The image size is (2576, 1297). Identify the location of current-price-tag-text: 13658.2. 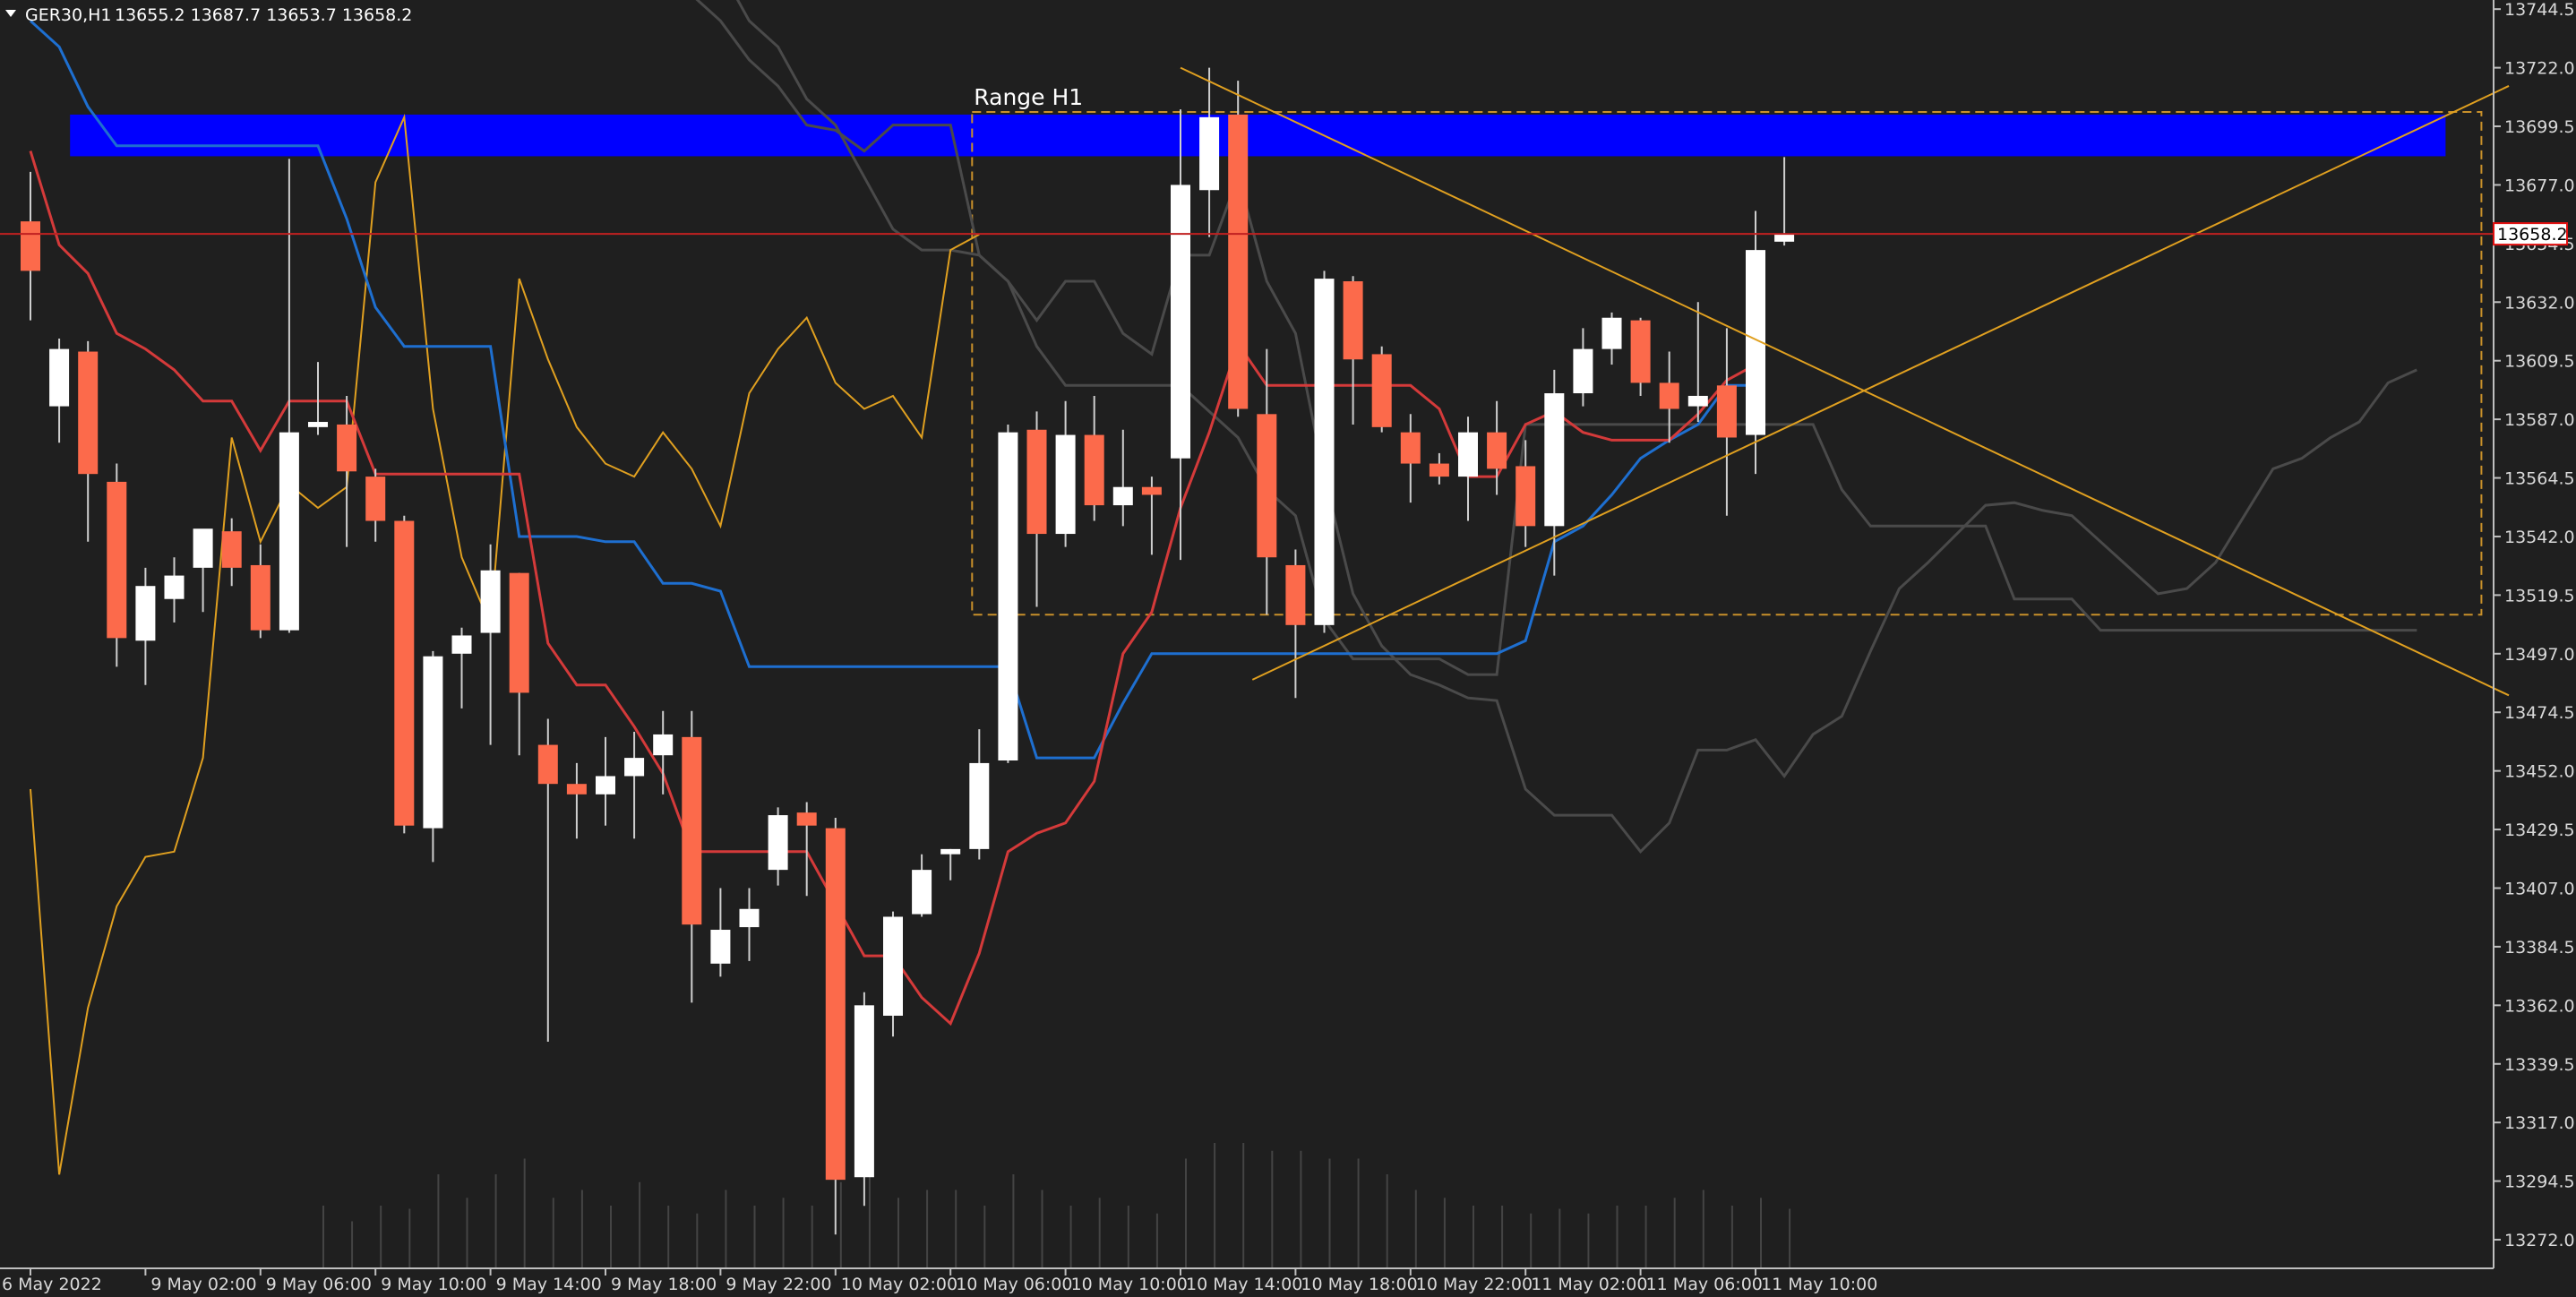
(2532, 235).